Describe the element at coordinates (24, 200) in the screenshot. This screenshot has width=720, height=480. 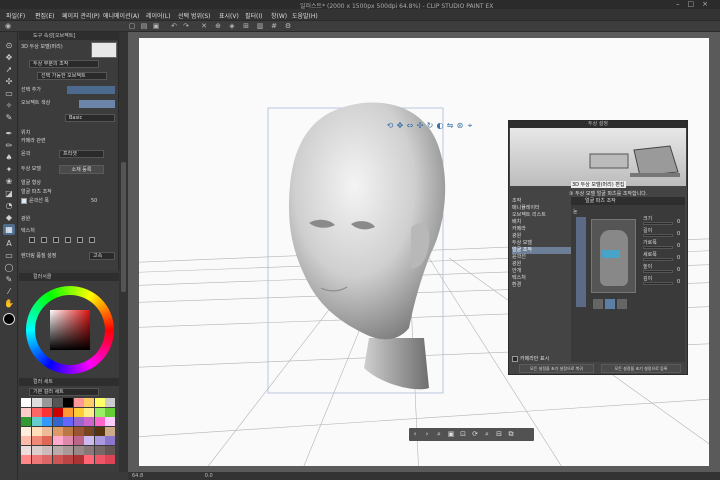
I see `contour-checkbox` at that location.